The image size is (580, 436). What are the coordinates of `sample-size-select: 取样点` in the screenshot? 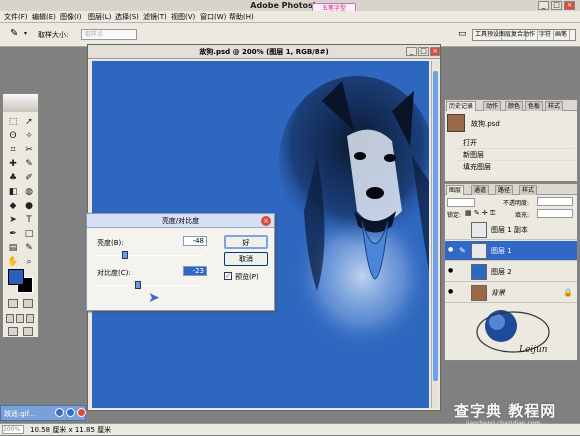 It's located at (109, 34).